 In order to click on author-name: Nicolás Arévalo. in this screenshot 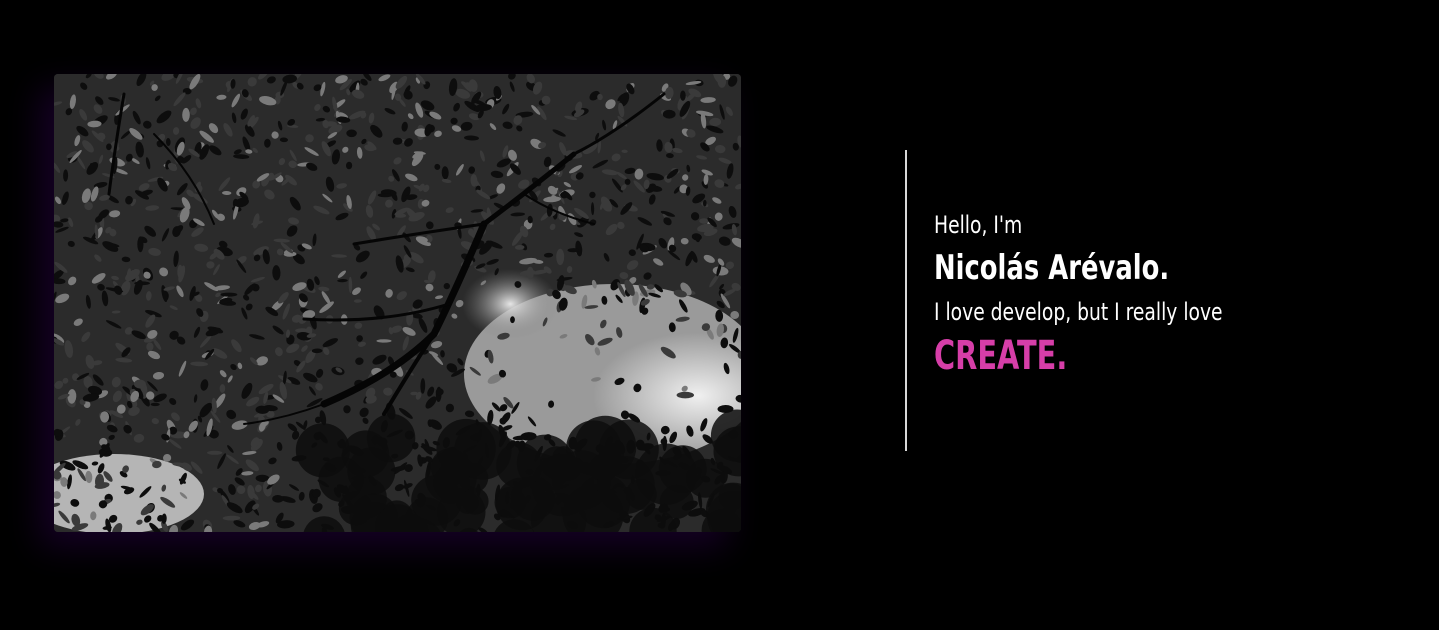, I will do `click(1052, 268)`.